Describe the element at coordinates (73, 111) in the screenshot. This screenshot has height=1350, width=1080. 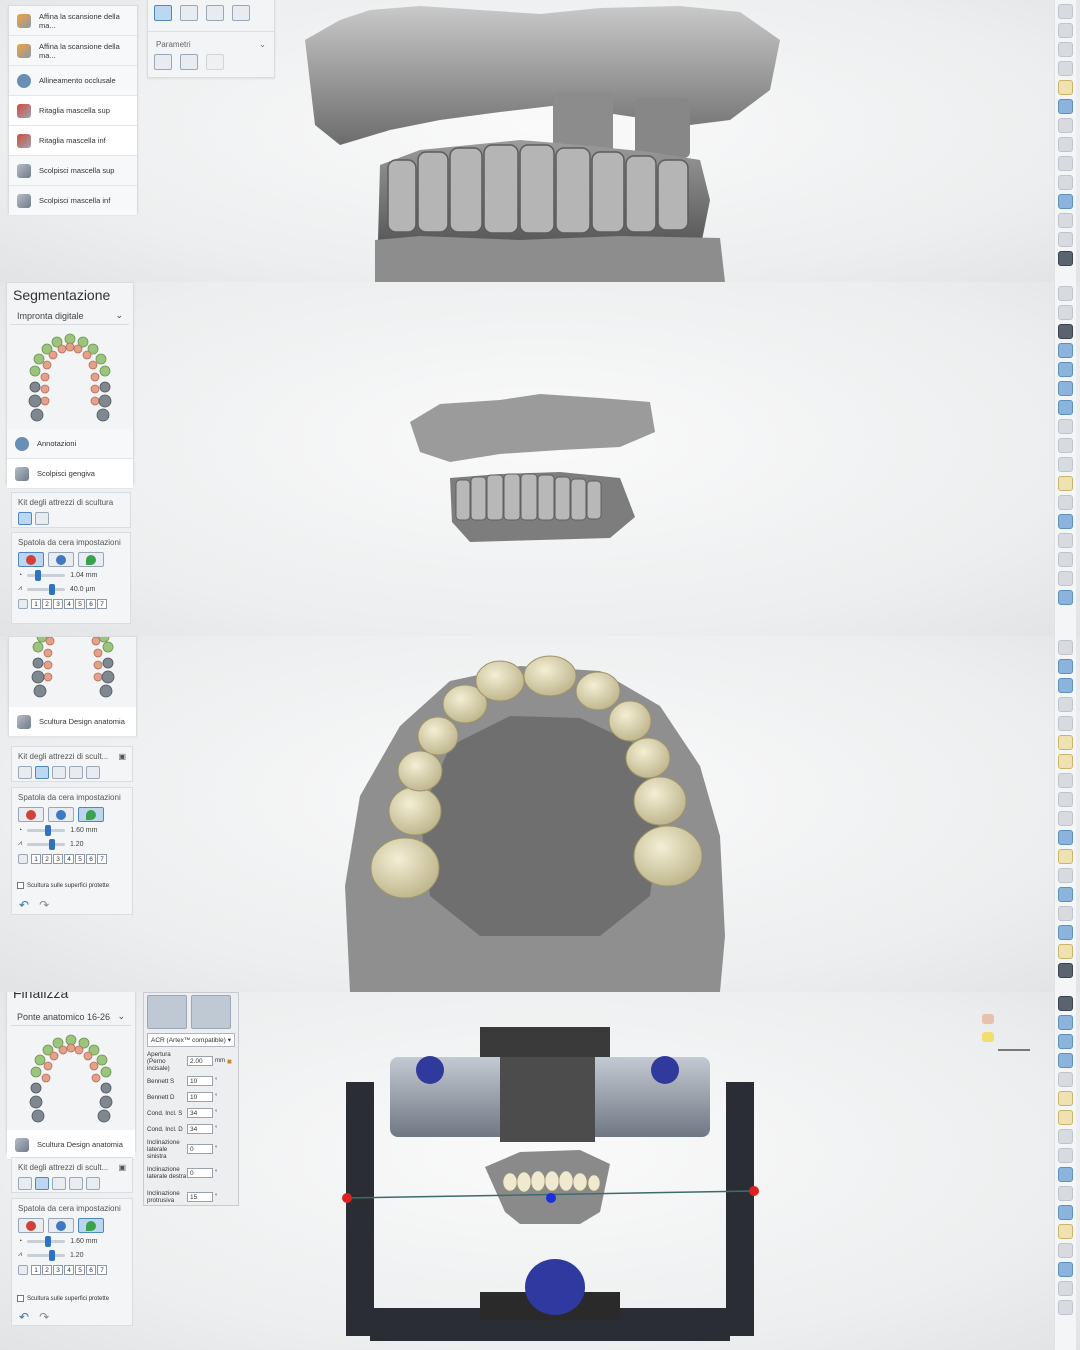
I see `workflow-item-trim-upper: Ritaglia mascella sup` at that location.